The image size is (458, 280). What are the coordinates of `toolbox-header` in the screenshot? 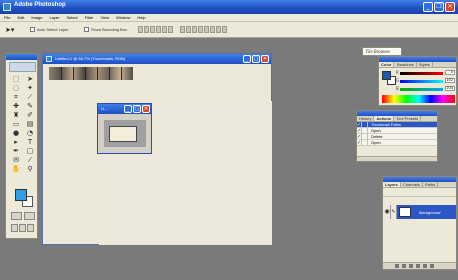 It's located at (21, 57).